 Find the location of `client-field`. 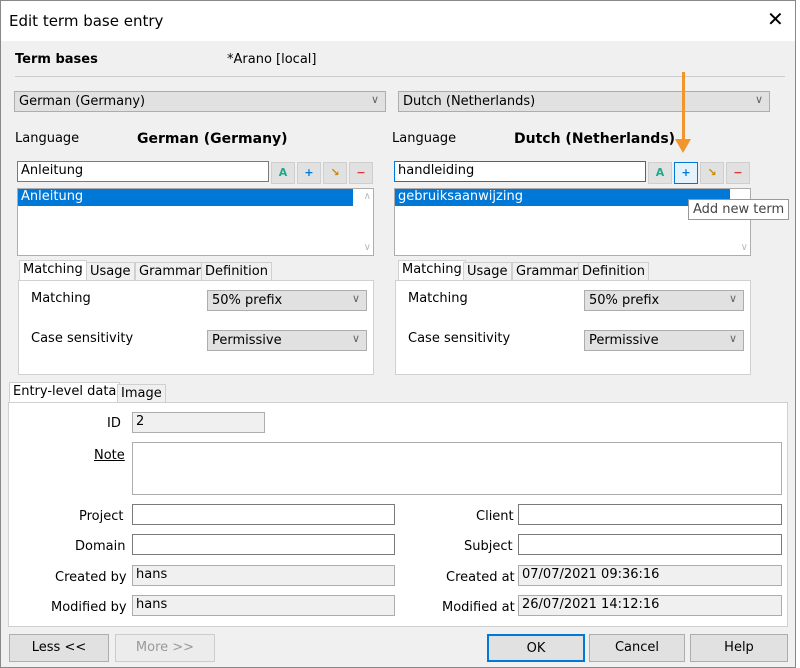

client-field is located at coordinates (650, 514).